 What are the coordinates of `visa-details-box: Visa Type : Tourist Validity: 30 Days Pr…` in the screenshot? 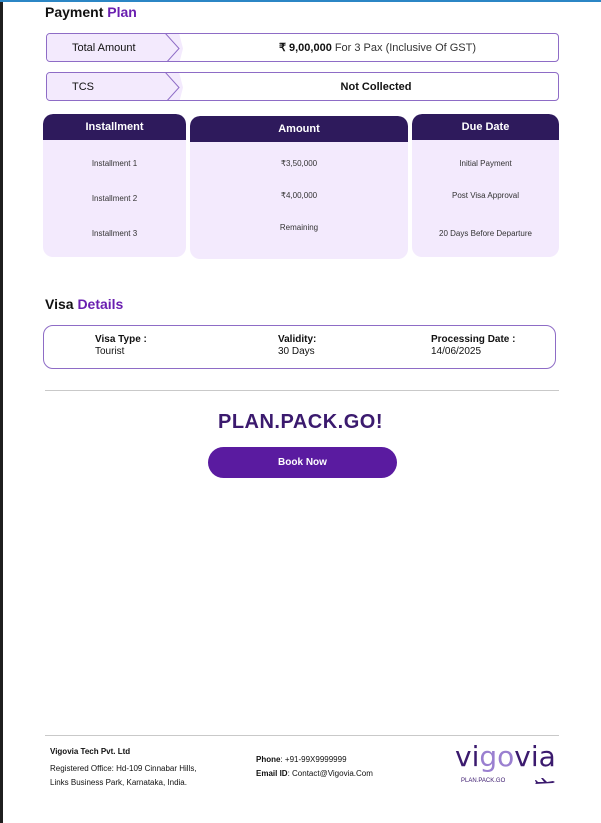 It's located at (299, 347).